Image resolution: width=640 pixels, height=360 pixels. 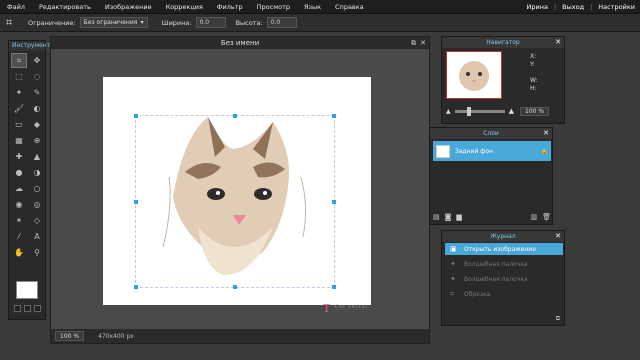 I want to click on height-input: 0.0, so click(x=281, y=22).